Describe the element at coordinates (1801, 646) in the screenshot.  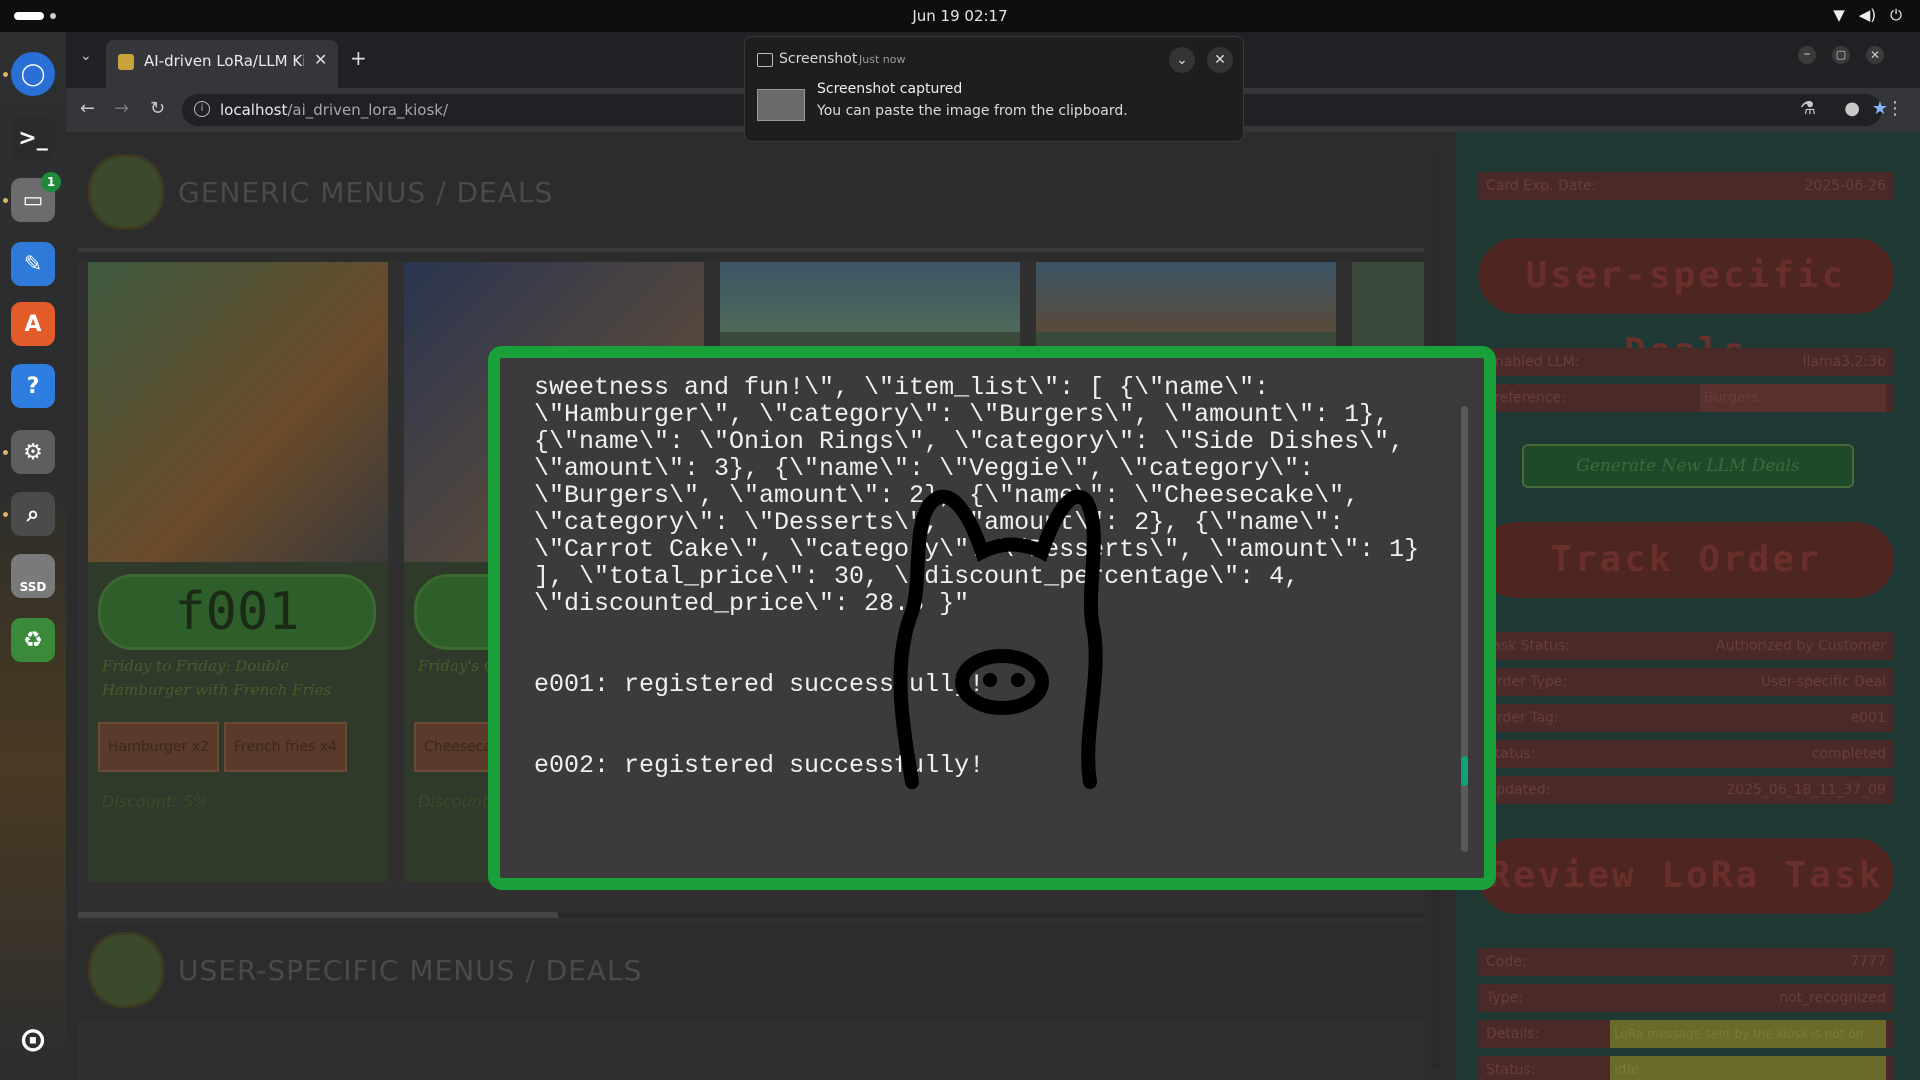
I see `row-value: Authorized by Customer` at that location.